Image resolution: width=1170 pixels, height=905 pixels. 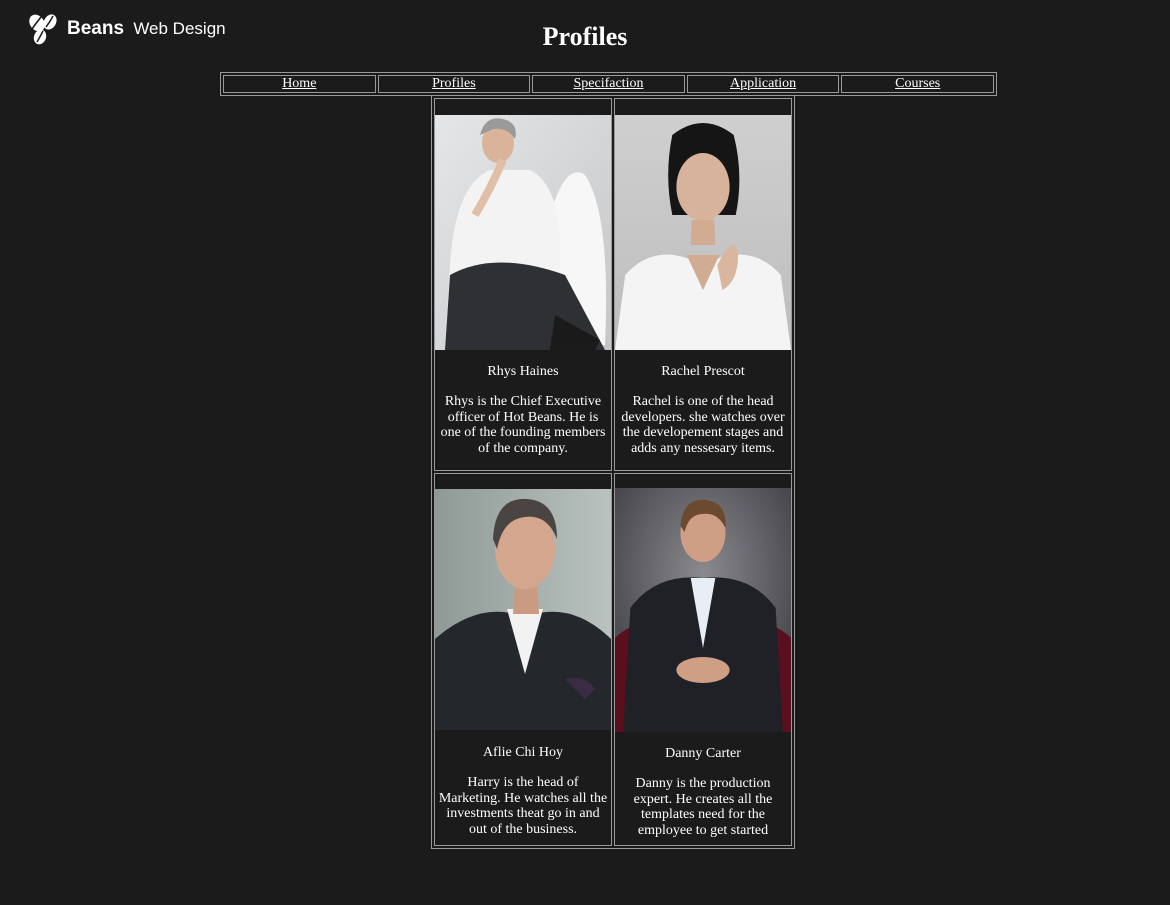 What do you see at coordinates (523, 752) in the screenshot?
I see `profile-name: Aflie Chi Hoy` at bounding box center [523, 752].